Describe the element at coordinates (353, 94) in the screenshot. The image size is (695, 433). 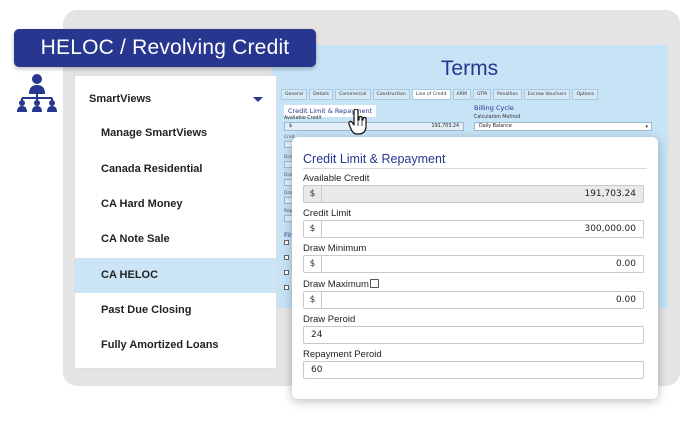
I see `tab-commercial: Commercial` at that location.